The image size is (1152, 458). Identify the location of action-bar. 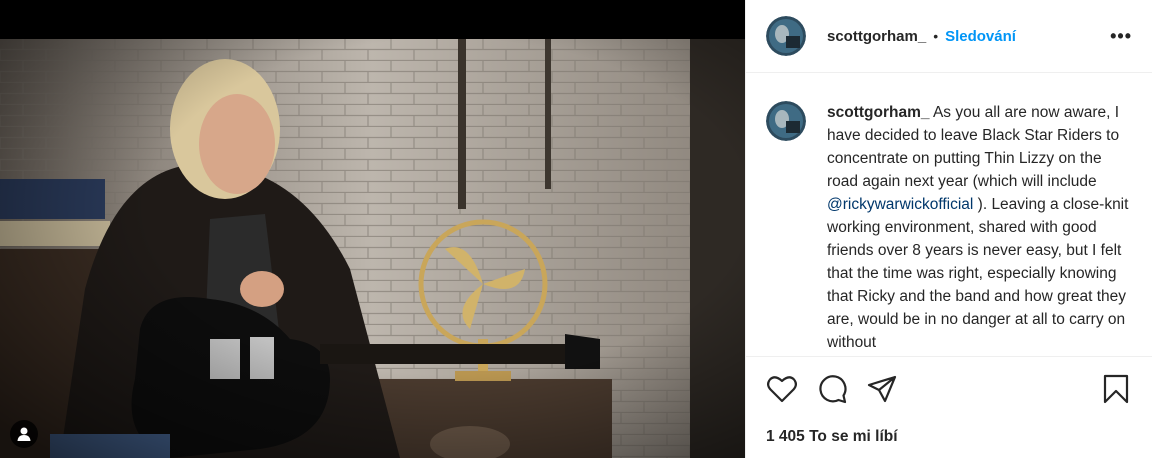
(949, 388).